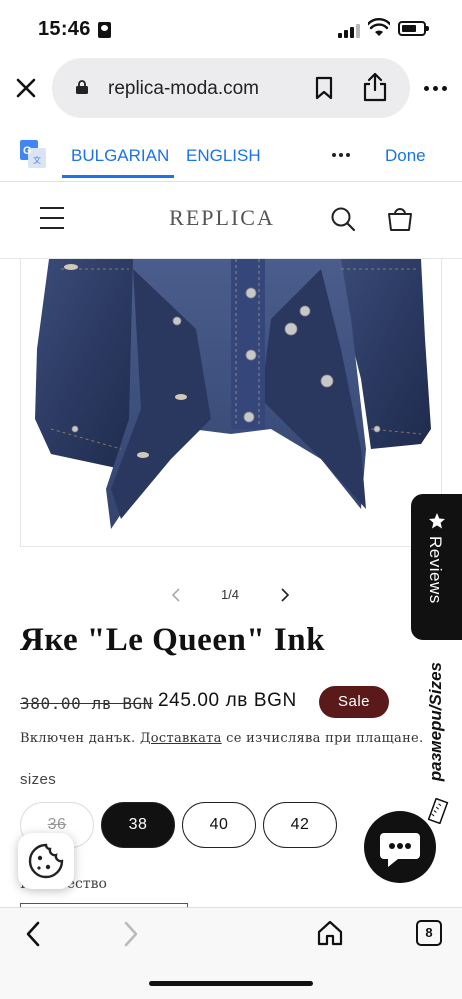  I want to click on size-option-42: 42, so click(300, 825).